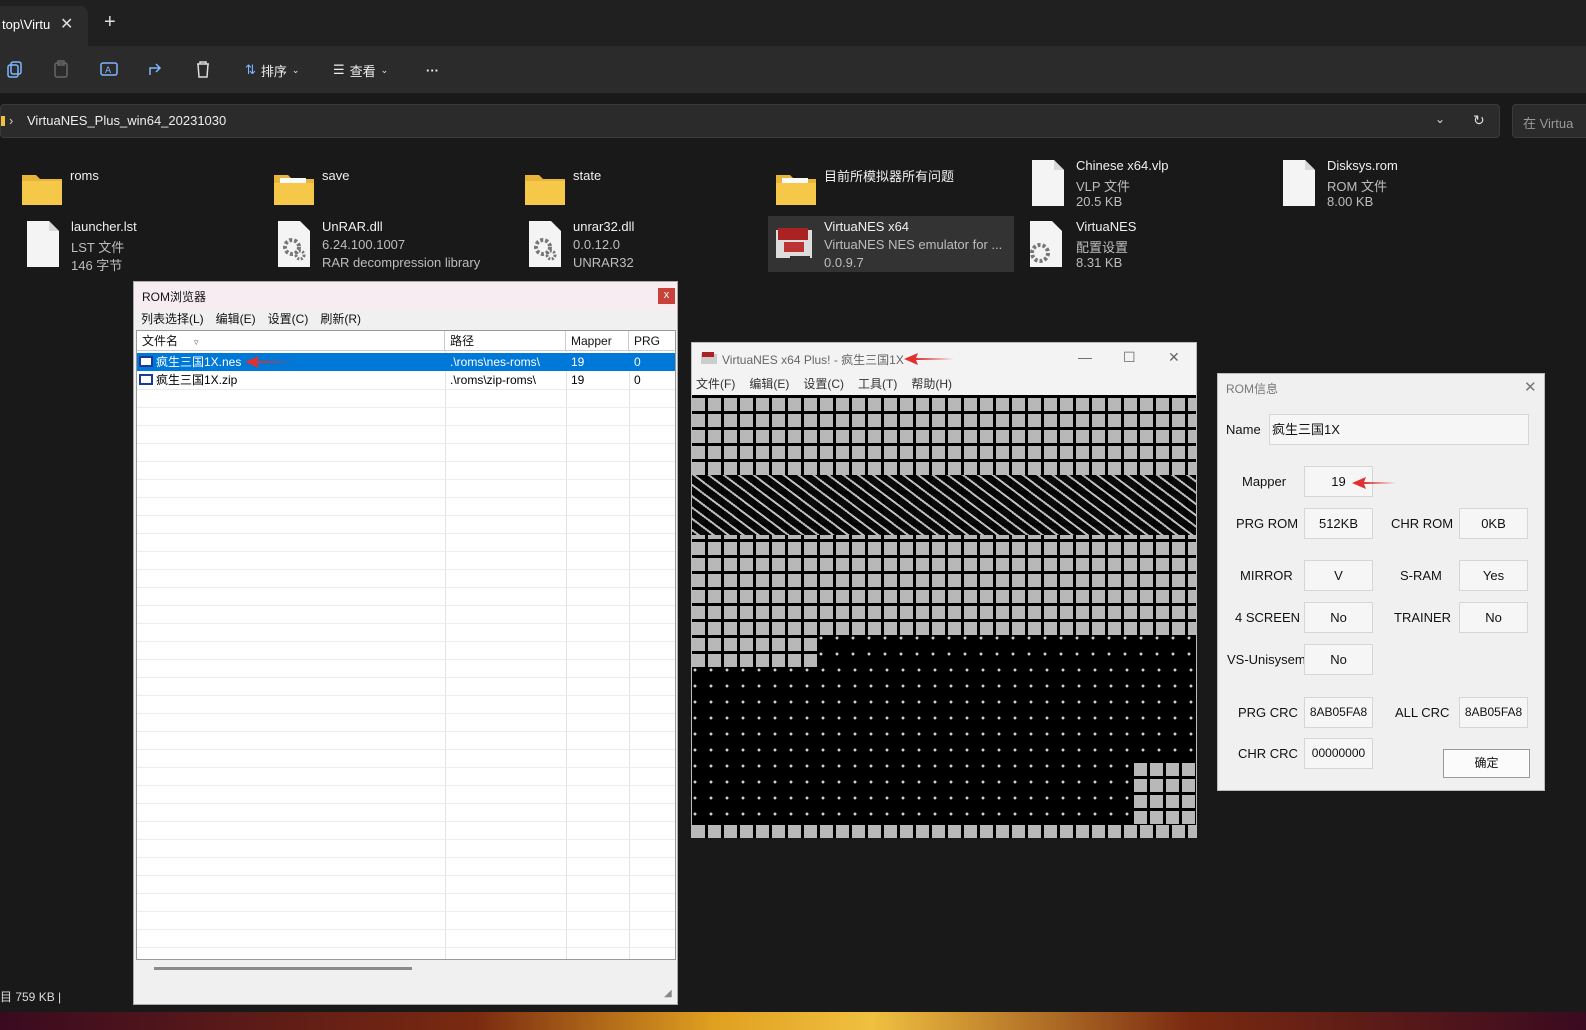  What do you see at coordinates (135, 192) in the screenshot?
I see `file-item: roms` at bounding box center [135, 192].